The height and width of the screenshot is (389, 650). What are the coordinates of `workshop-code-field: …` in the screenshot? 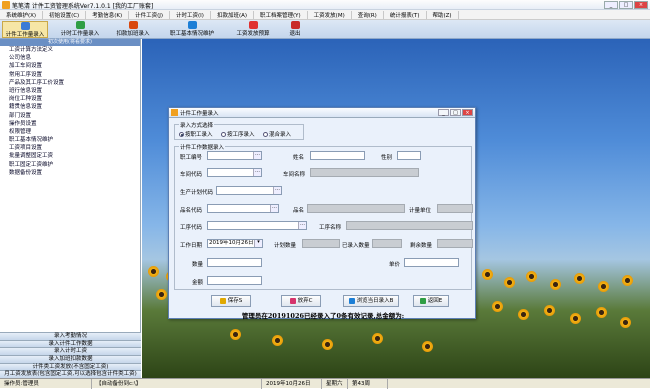 It's located at (234, 172).